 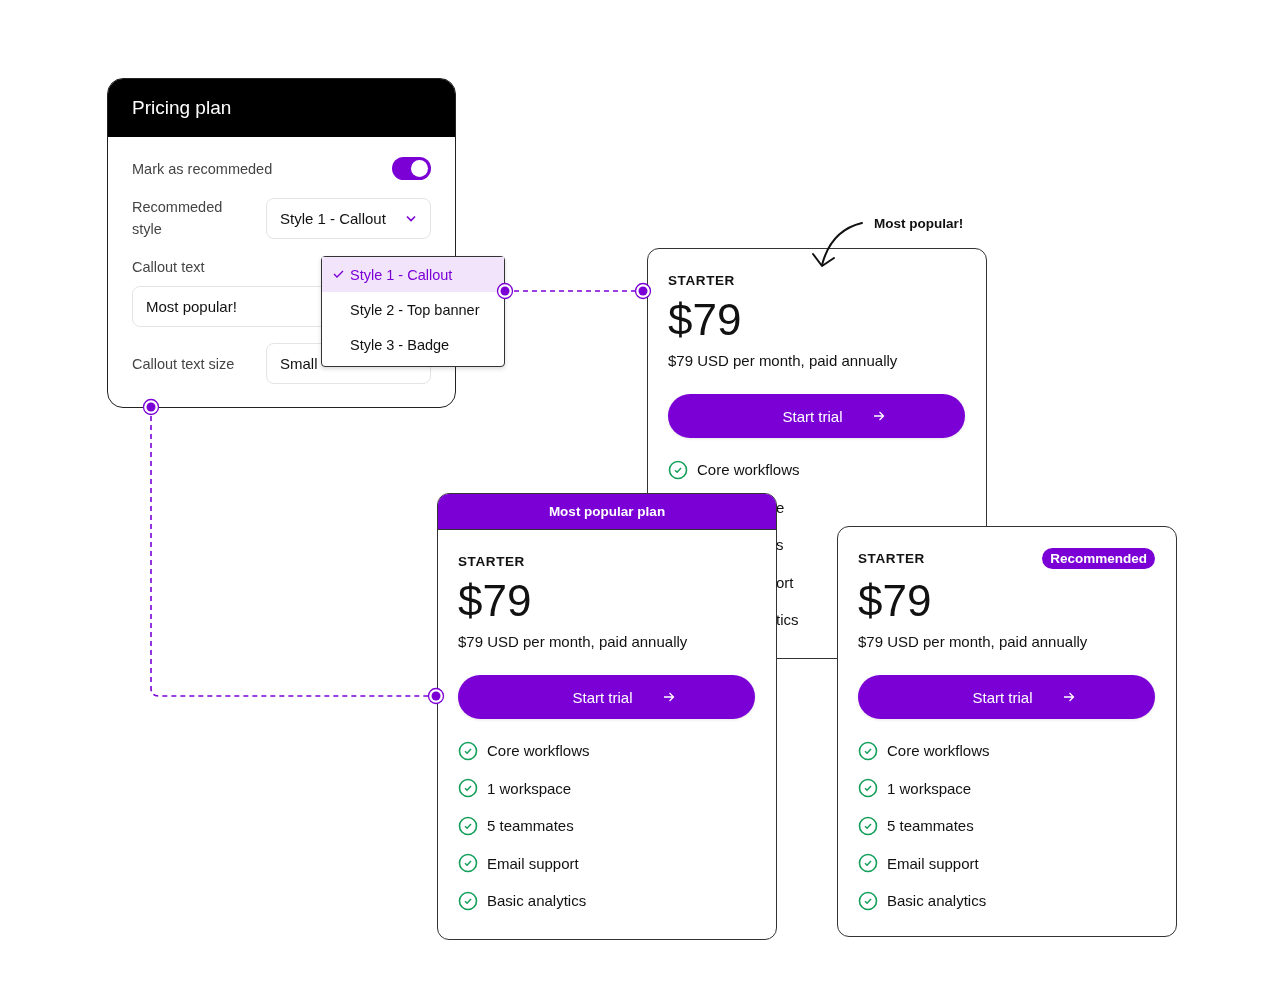 What do you see at coordinates (780, 545) in the screenshot?
I see `feature-text: s` at bounding box center [780, 545].